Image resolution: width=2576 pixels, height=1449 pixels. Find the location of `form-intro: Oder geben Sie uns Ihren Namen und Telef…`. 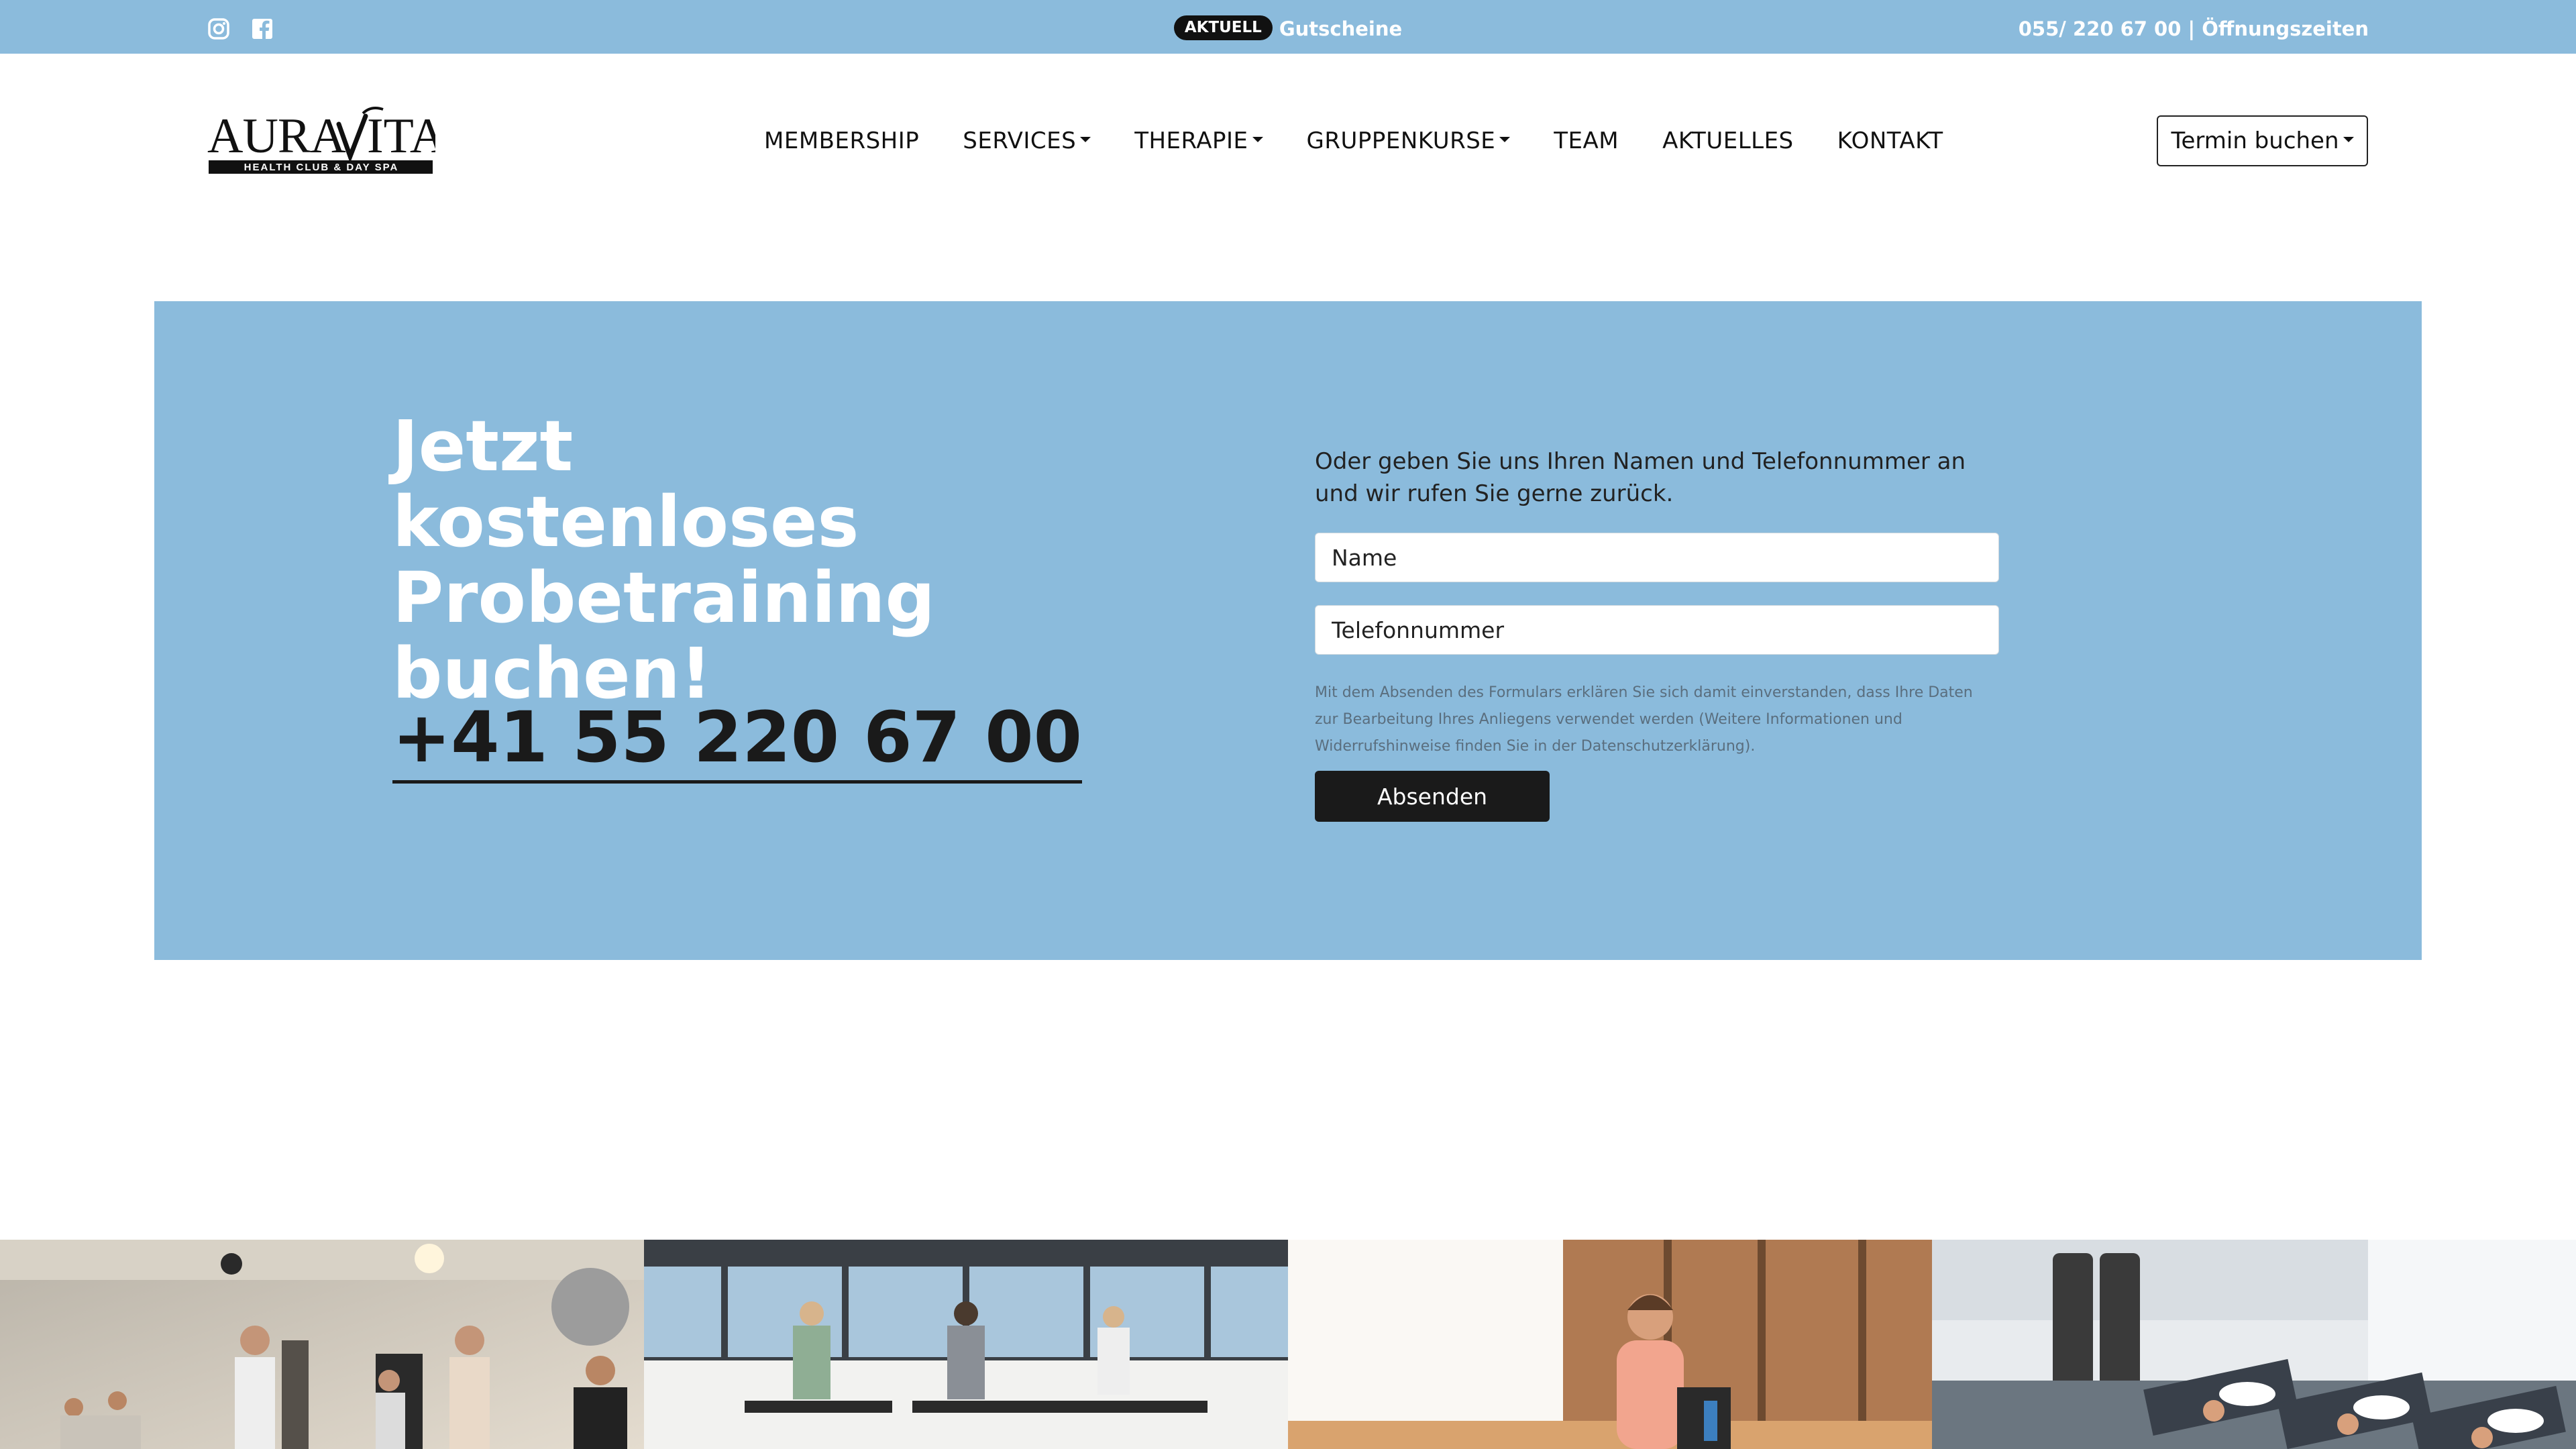

form-intro: Oder geben Sie uns Ihren Namen und Telef… is located at coordinates (1640, 477).